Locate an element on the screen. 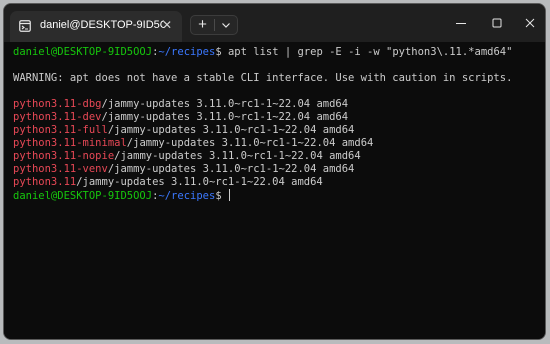 The width and height of the screenshot is (550, 344). close-tab-icon: ✕ is located at coordinates (167, 25).